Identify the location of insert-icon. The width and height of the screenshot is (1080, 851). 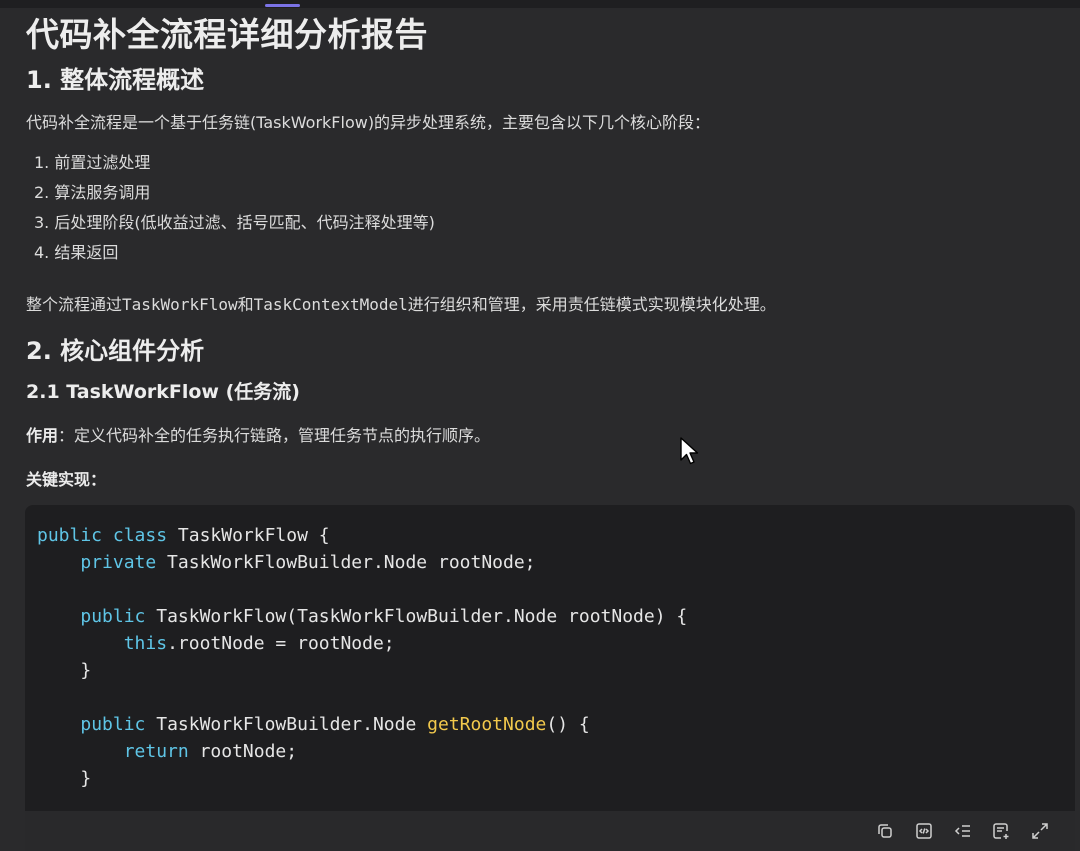
(1001, 831).